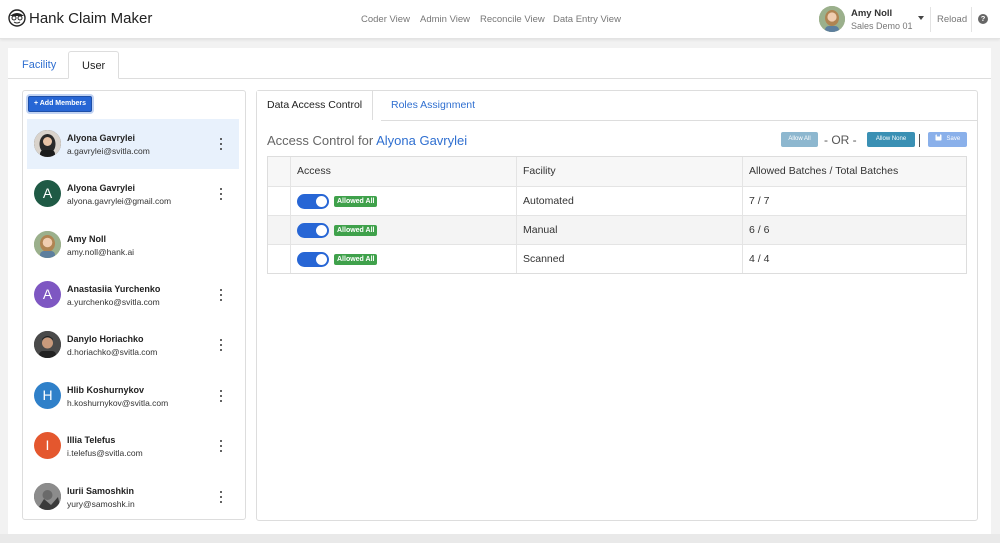  What do you see at coordinates (101, 504) in the screenshot?
I see `member-email: yury@samoshk.in` at bounding box center [101, 504].